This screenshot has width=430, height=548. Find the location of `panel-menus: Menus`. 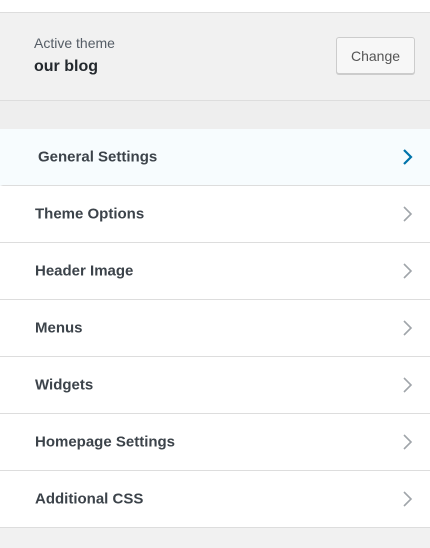

panel-menus: Menus is located at coordinates (215, 328).